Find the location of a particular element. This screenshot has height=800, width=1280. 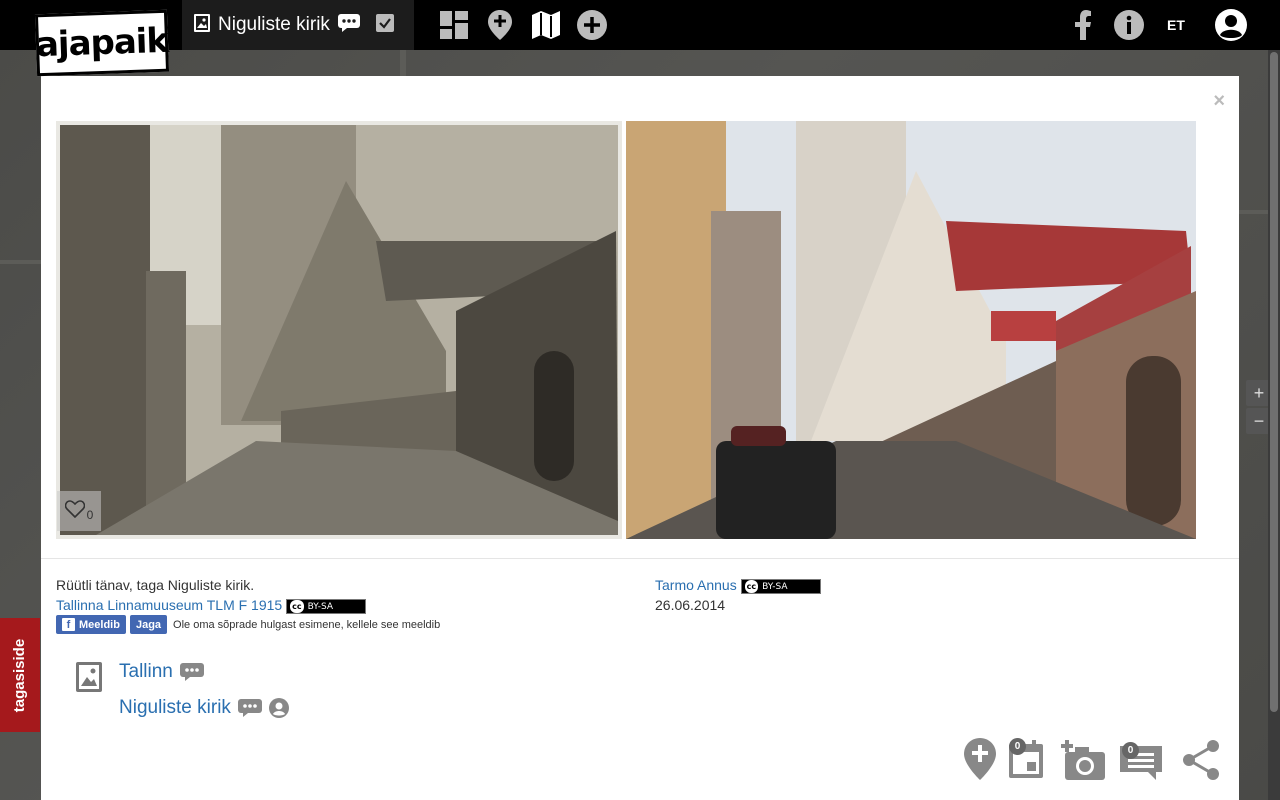

rephoto-author-link: Tarmo Annus is located at coordinates (696, 585).